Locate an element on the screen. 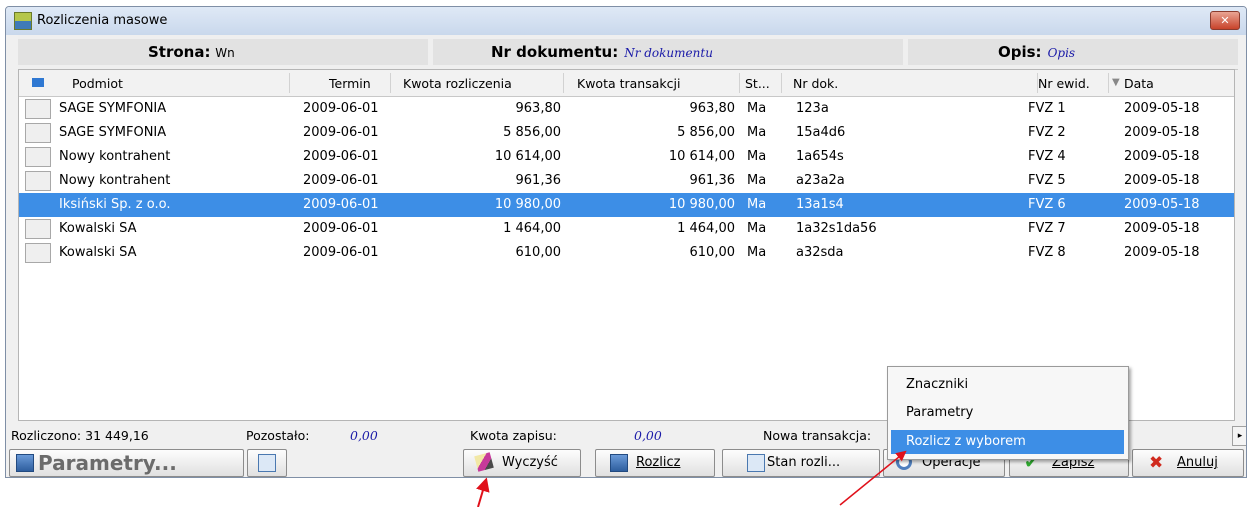  cell-kwota-transakcji: 5 856,00 is located at coordinates (706, 132).